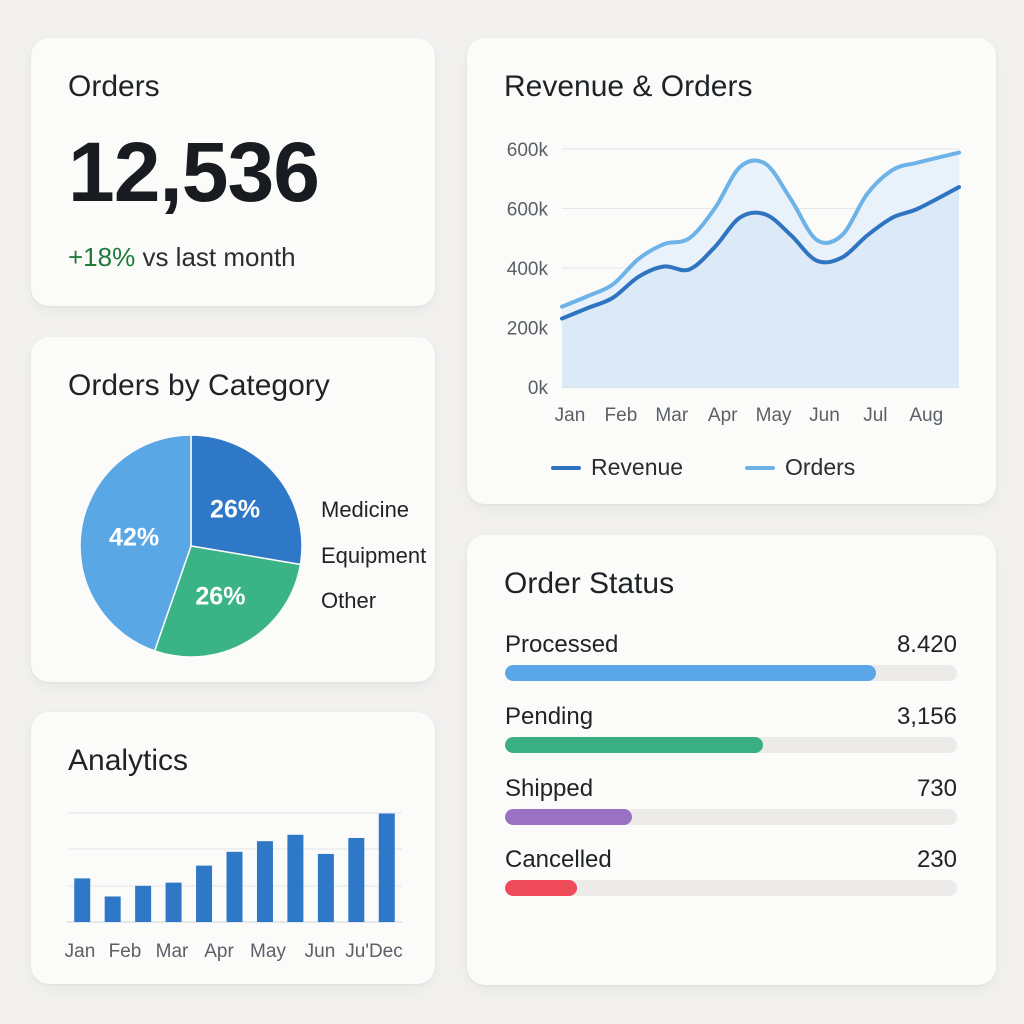  What do you see at coordinates (760, 467) in the screenshot?
I see `legend-orders-swatch` at bounding box center [760, 467].